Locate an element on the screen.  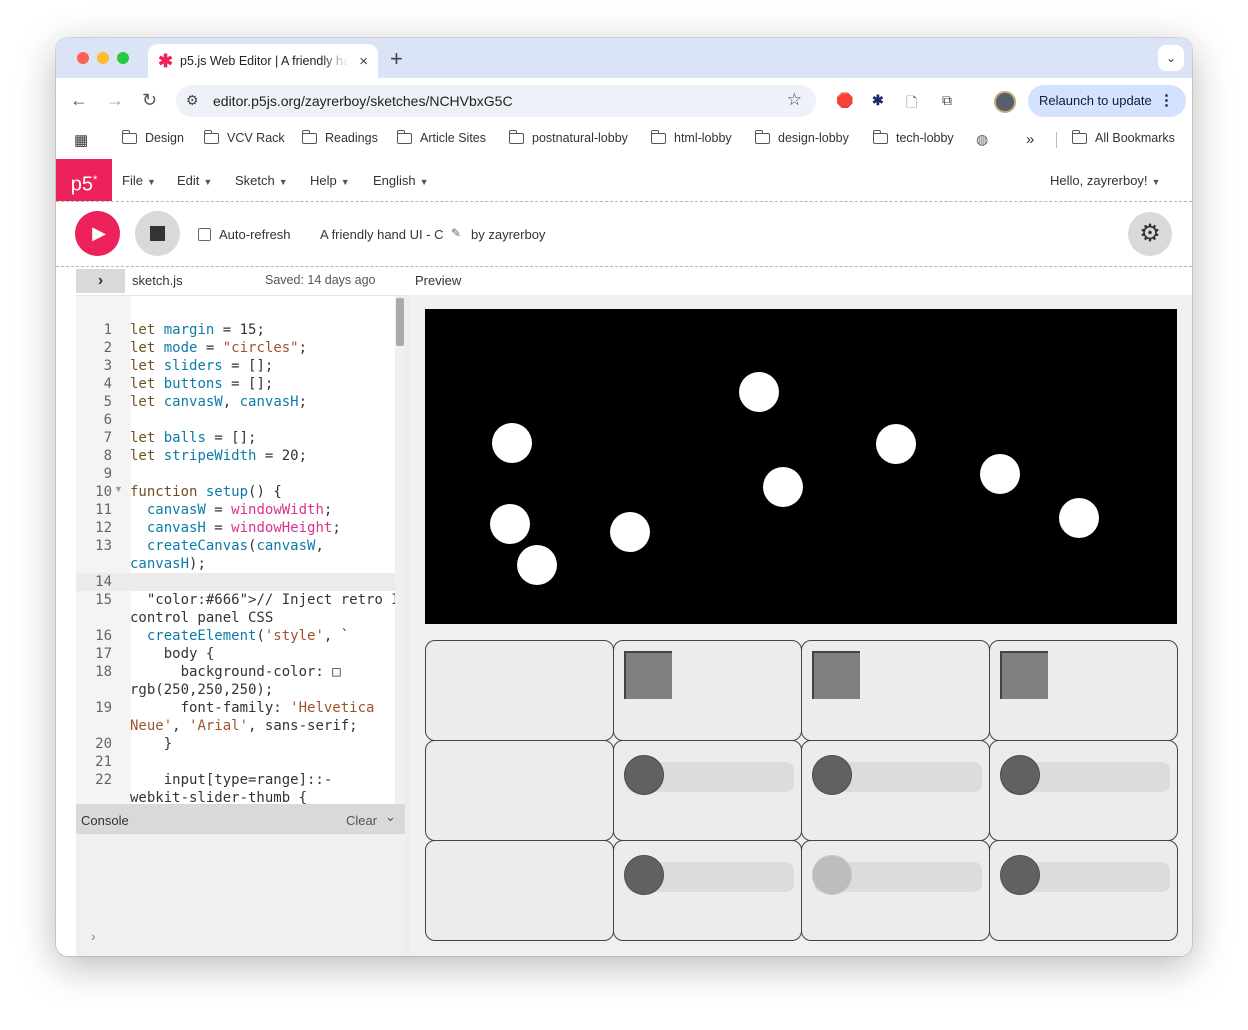
code-line: let balls = []; is located at coordinates (262, 438).